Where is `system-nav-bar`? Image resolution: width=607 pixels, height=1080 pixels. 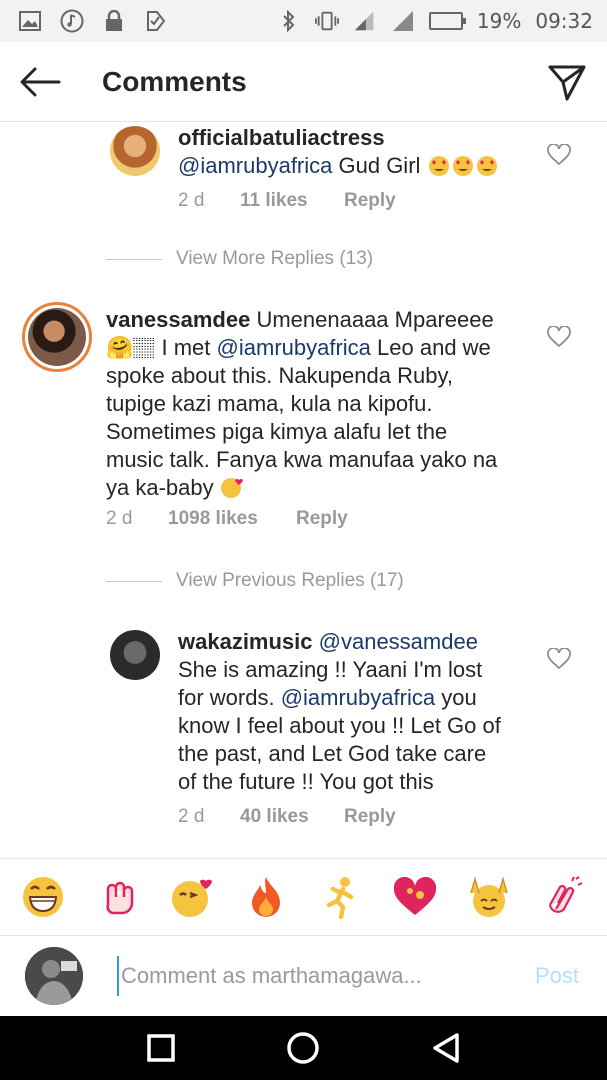
system-nav-bar is located at coordinates (303, 1048).